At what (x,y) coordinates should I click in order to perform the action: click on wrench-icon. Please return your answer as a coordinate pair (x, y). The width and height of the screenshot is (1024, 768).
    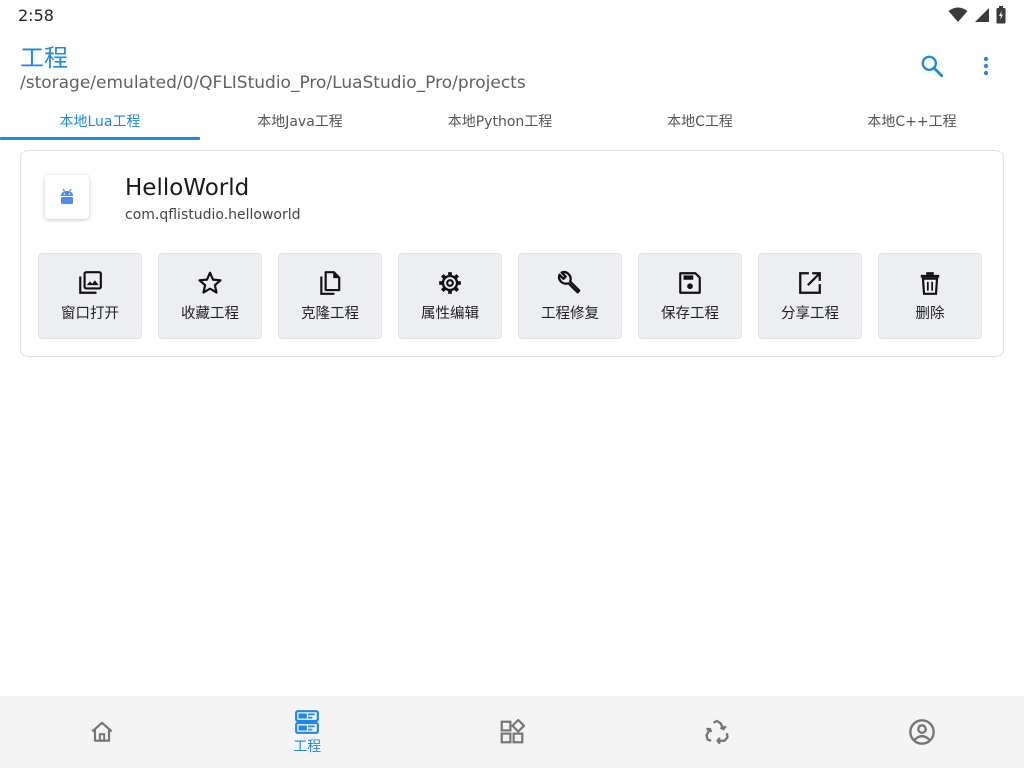
    Looking at the image, I should click on (570, 283).